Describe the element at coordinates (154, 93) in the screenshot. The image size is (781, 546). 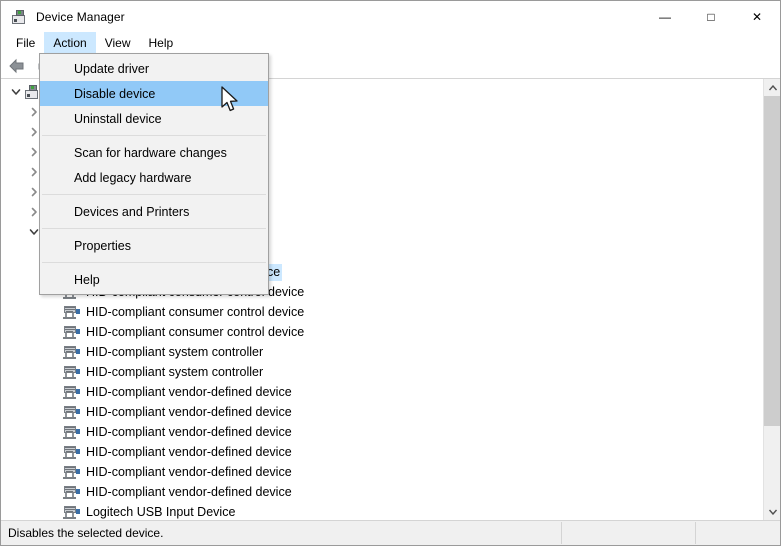
I see `action-menu-item: Disable device` at that location.